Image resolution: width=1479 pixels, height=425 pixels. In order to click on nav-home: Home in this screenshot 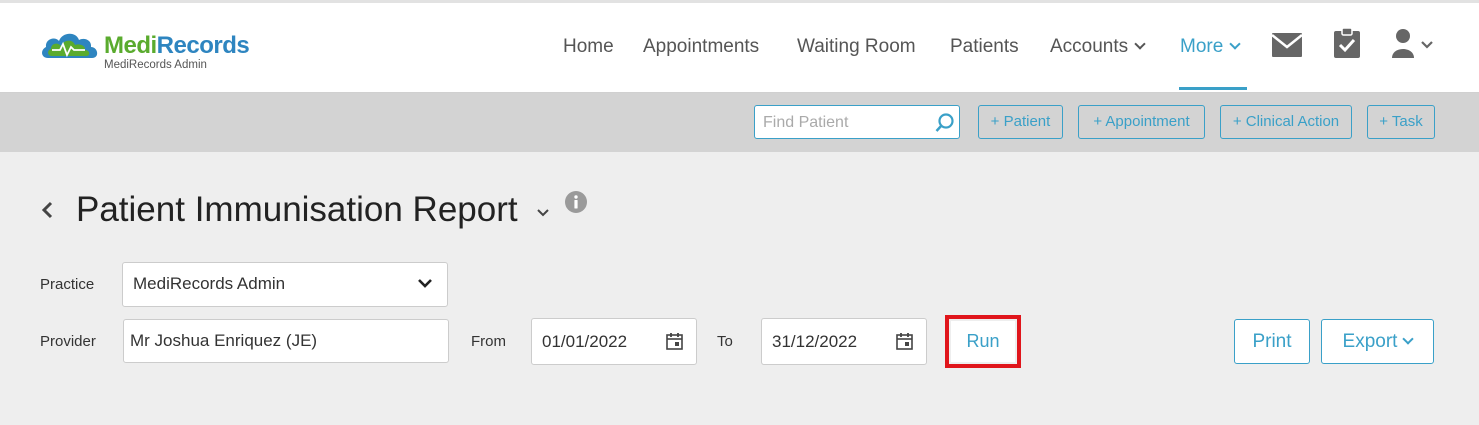, I will do `click(588, 47)`.